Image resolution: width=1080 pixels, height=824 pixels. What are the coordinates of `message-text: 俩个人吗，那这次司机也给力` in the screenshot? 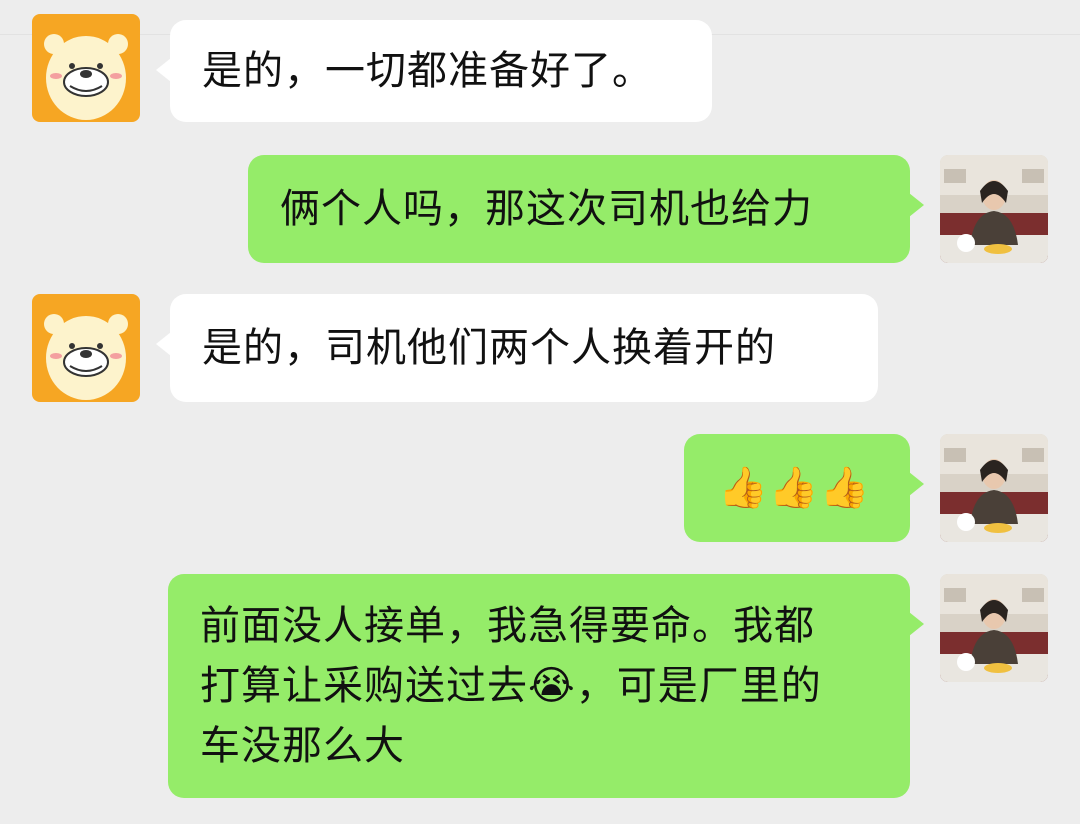 It's located at (546, 209).